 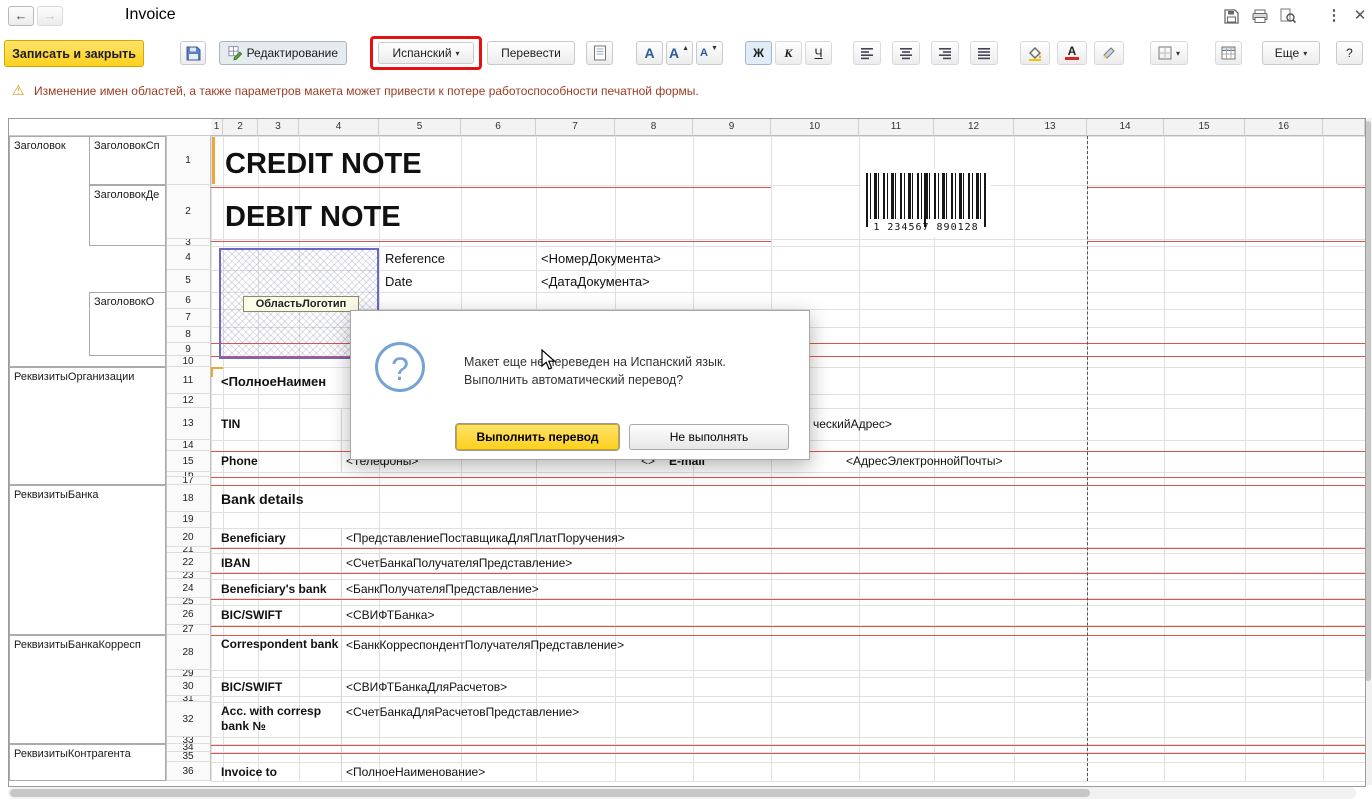 What do you see at coordinates (188, 380) in the screenshot?
I see `row-header: 11` at bounding box center [188, 380].